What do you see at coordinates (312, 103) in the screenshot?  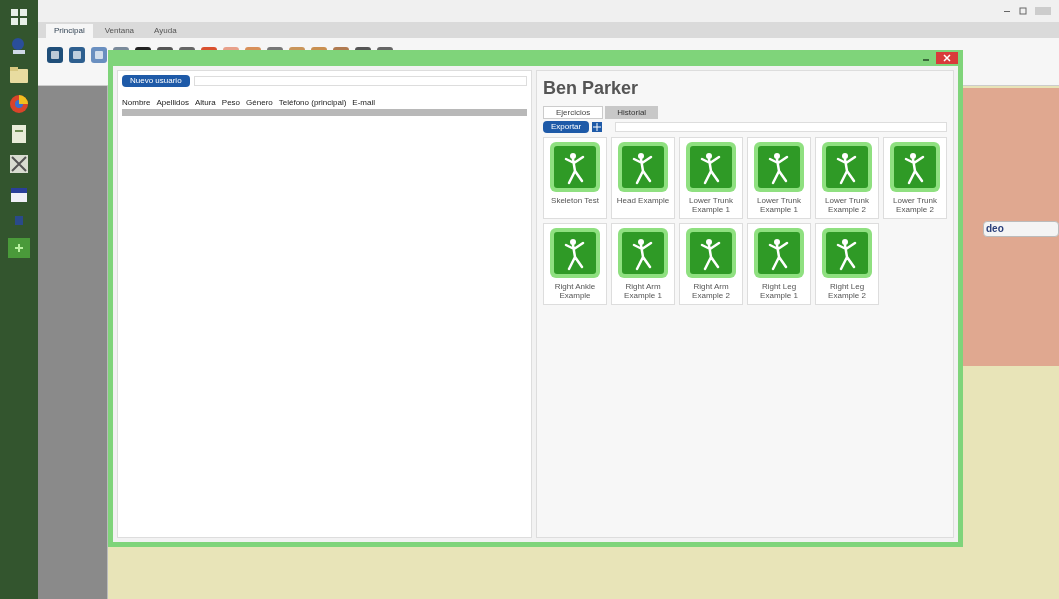 I see `column-header: Teléfono (principal)` at bounding box center [312, 103].